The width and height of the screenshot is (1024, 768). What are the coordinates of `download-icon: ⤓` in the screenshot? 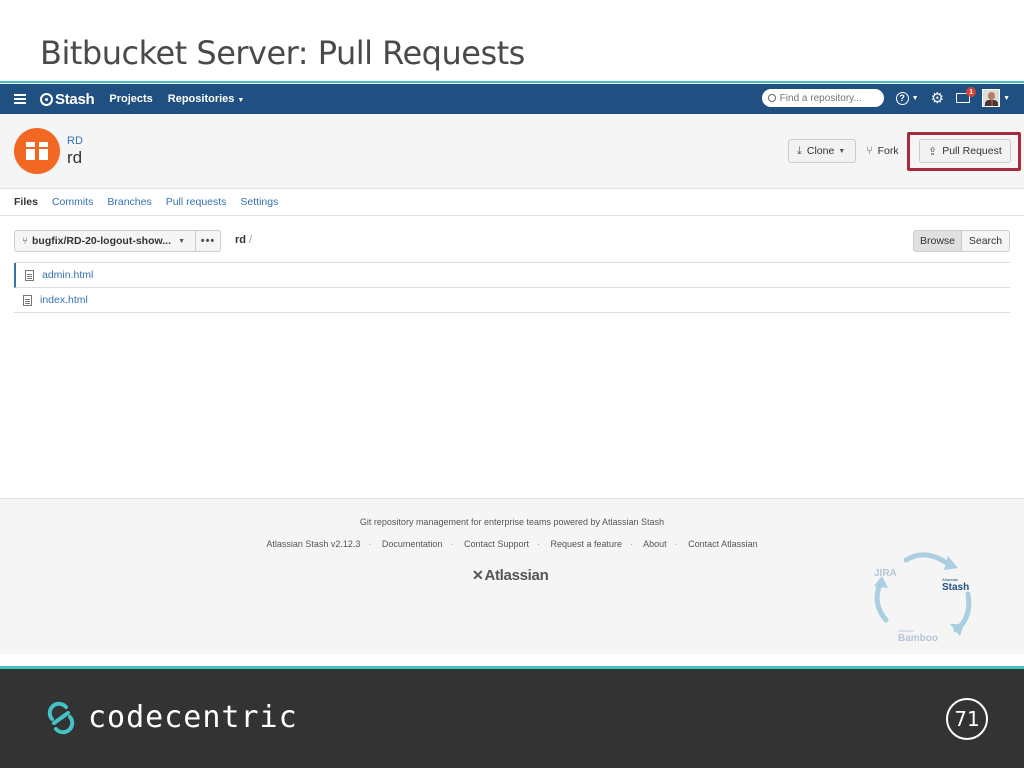 It's located at (799, 150).